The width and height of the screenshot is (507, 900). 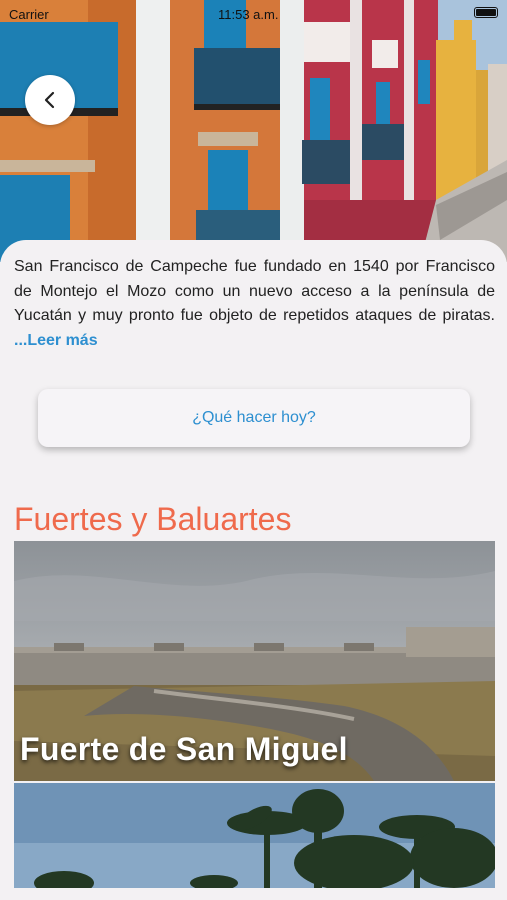 What do you see at coordinates (184, 749) in the screenshot?
I see `place-card-title: Fuerte de San Miguel` at bounding box center [184, 749].